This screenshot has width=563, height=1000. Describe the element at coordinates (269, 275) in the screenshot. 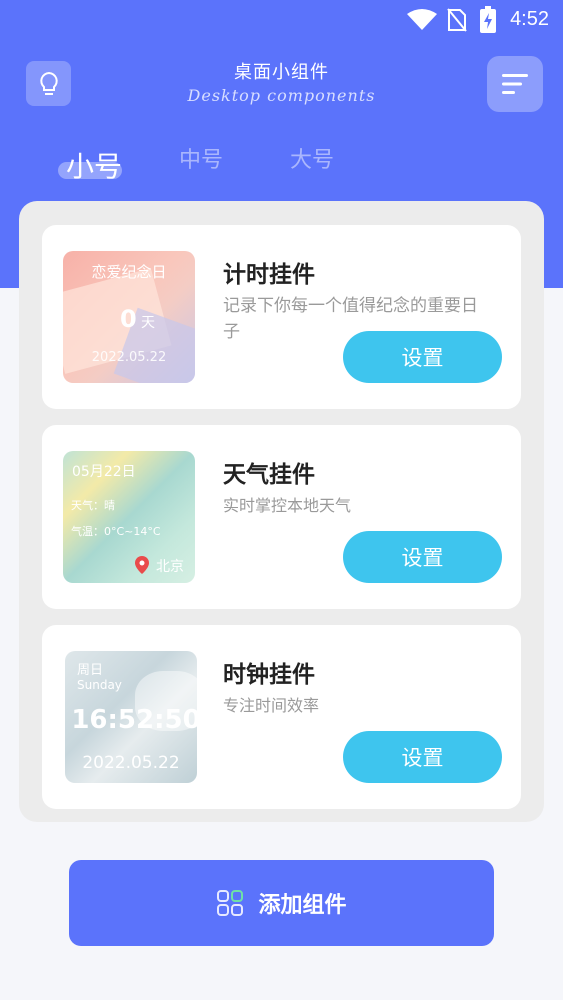

I see `card-title: 计时挂件` at that location.